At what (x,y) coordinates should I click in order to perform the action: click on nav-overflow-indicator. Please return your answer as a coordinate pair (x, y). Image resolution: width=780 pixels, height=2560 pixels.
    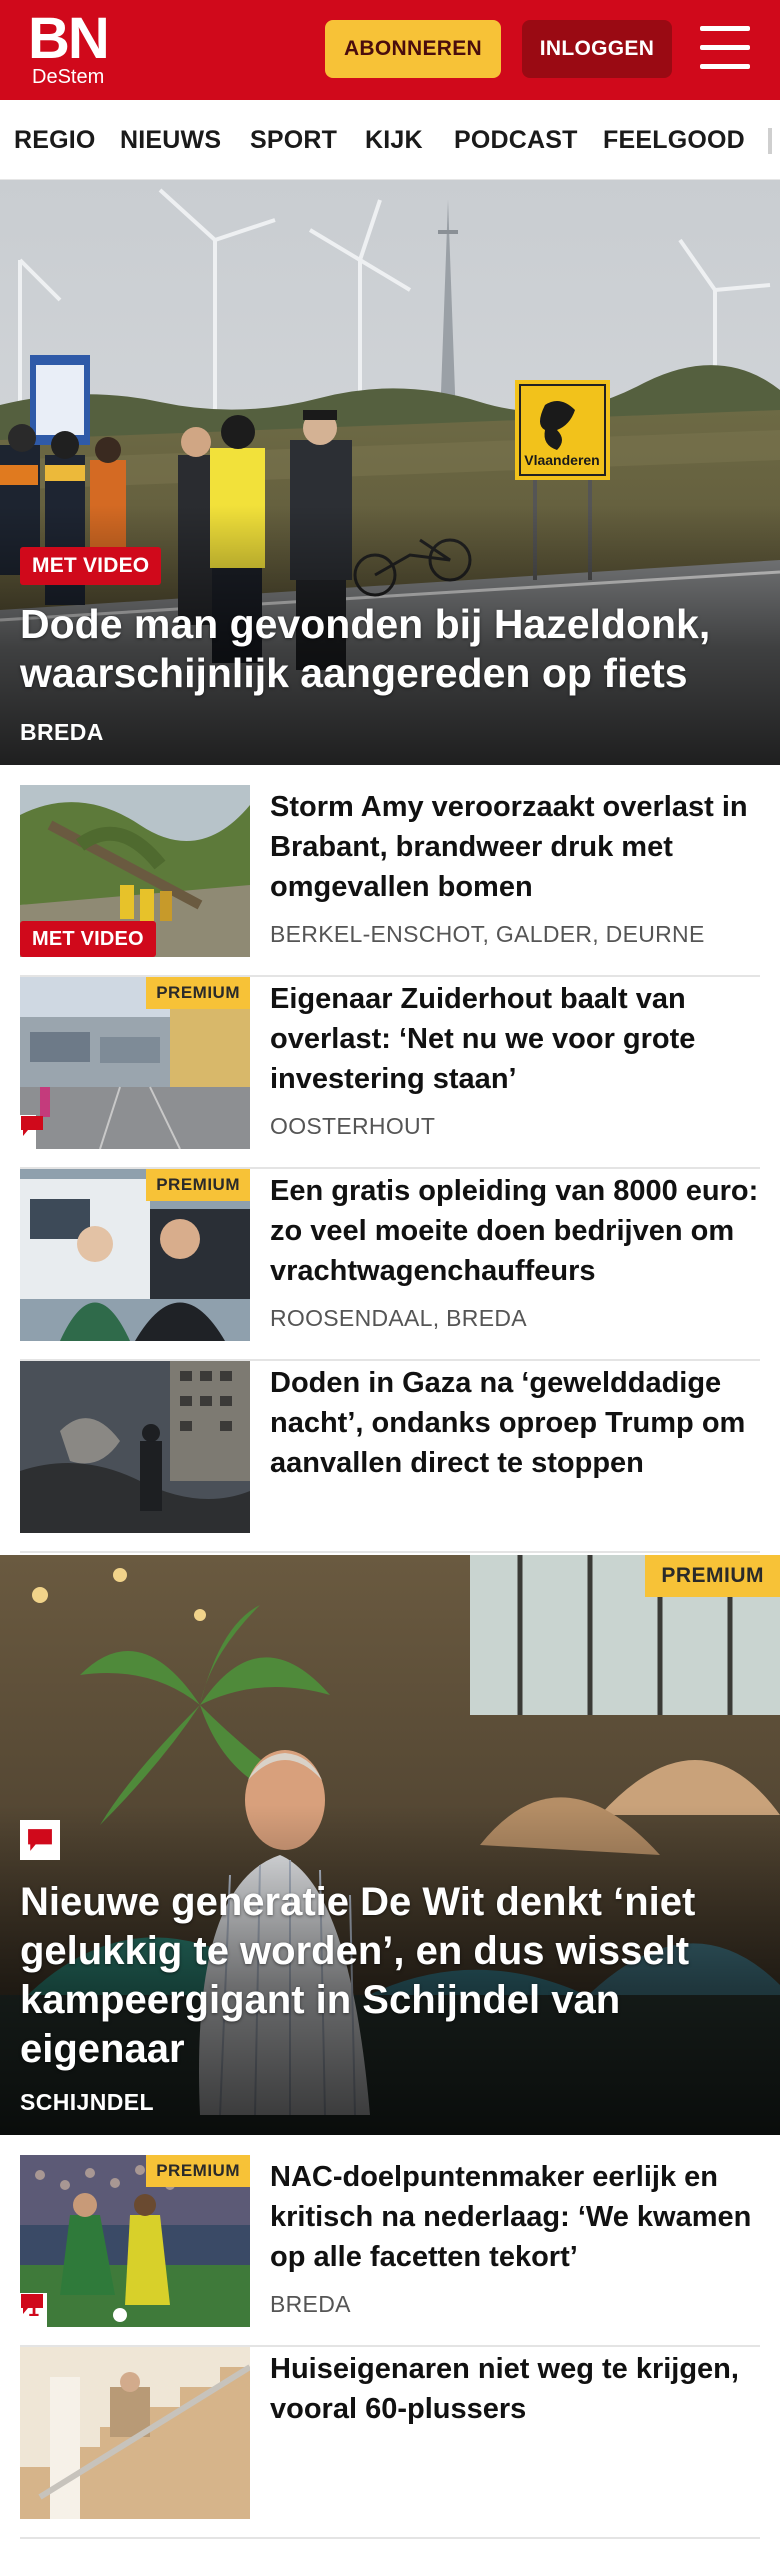
    Looking at the image, I should click on (770, 141).